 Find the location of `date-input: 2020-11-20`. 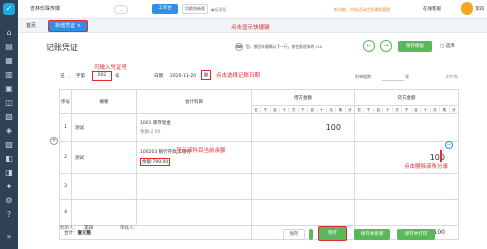

date-input: 2020-11-20 is located at coordinates (186, 77).